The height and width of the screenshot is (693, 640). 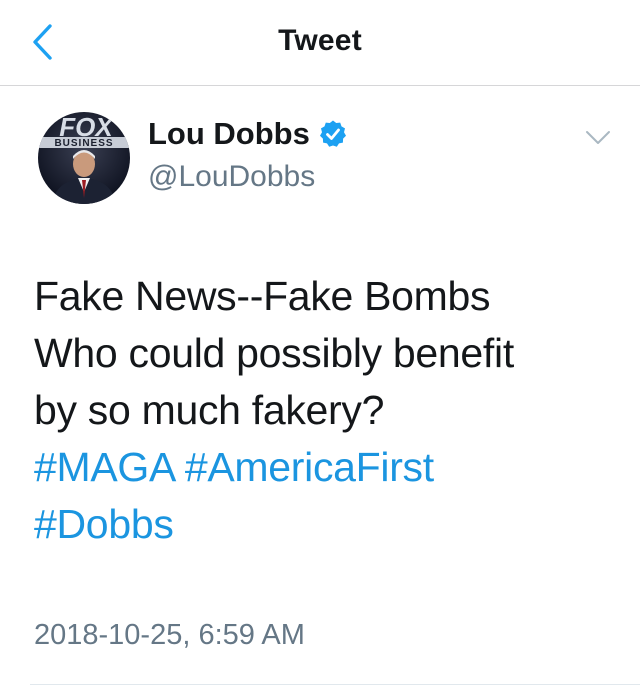 I want to click on author-name: Lou Dobbs, so click(x=229, y=134).